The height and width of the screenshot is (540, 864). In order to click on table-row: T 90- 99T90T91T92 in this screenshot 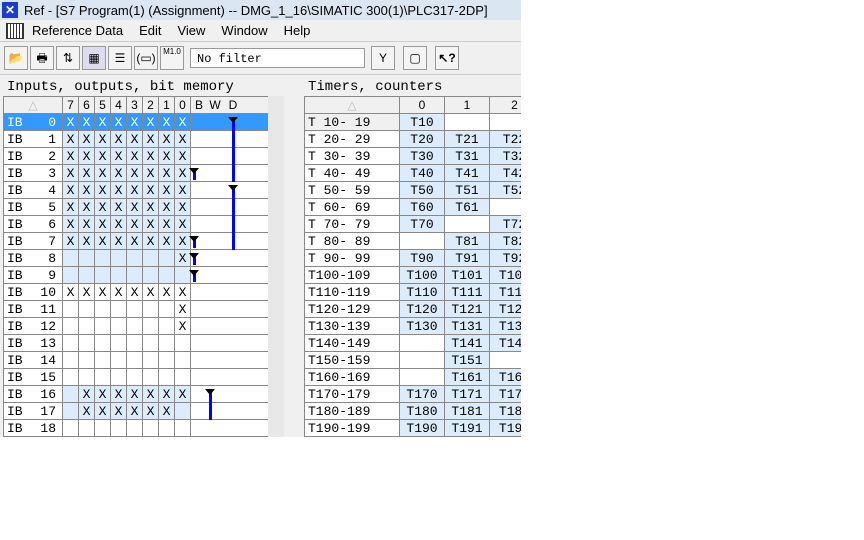, I will do `click(412, 258)`.